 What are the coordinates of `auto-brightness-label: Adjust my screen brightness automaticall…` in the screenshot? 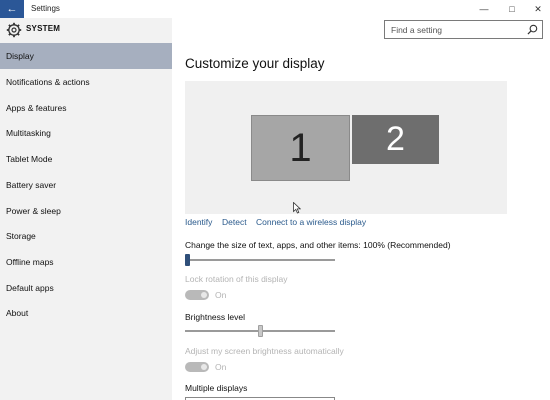 It's located at (264, 351).